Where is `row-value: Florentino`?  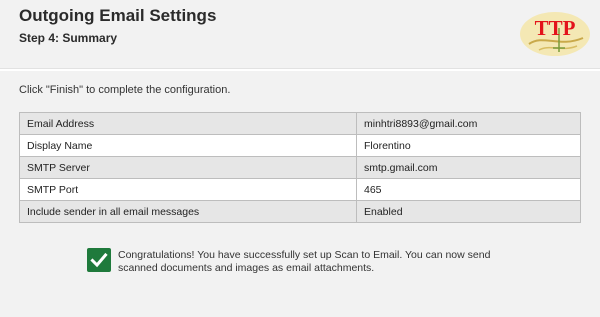 row-value: Florentino is located at coordinates (468, 145).